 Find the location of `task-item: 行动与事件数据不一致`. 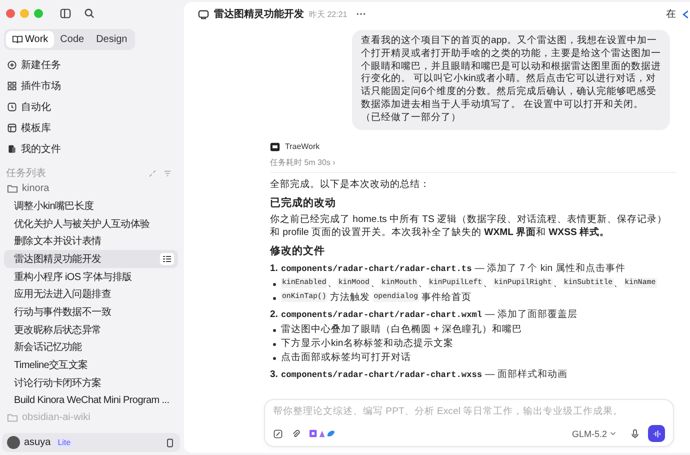

task-item: 行动与事件数据不一致 is located at coordinates (91, 312).